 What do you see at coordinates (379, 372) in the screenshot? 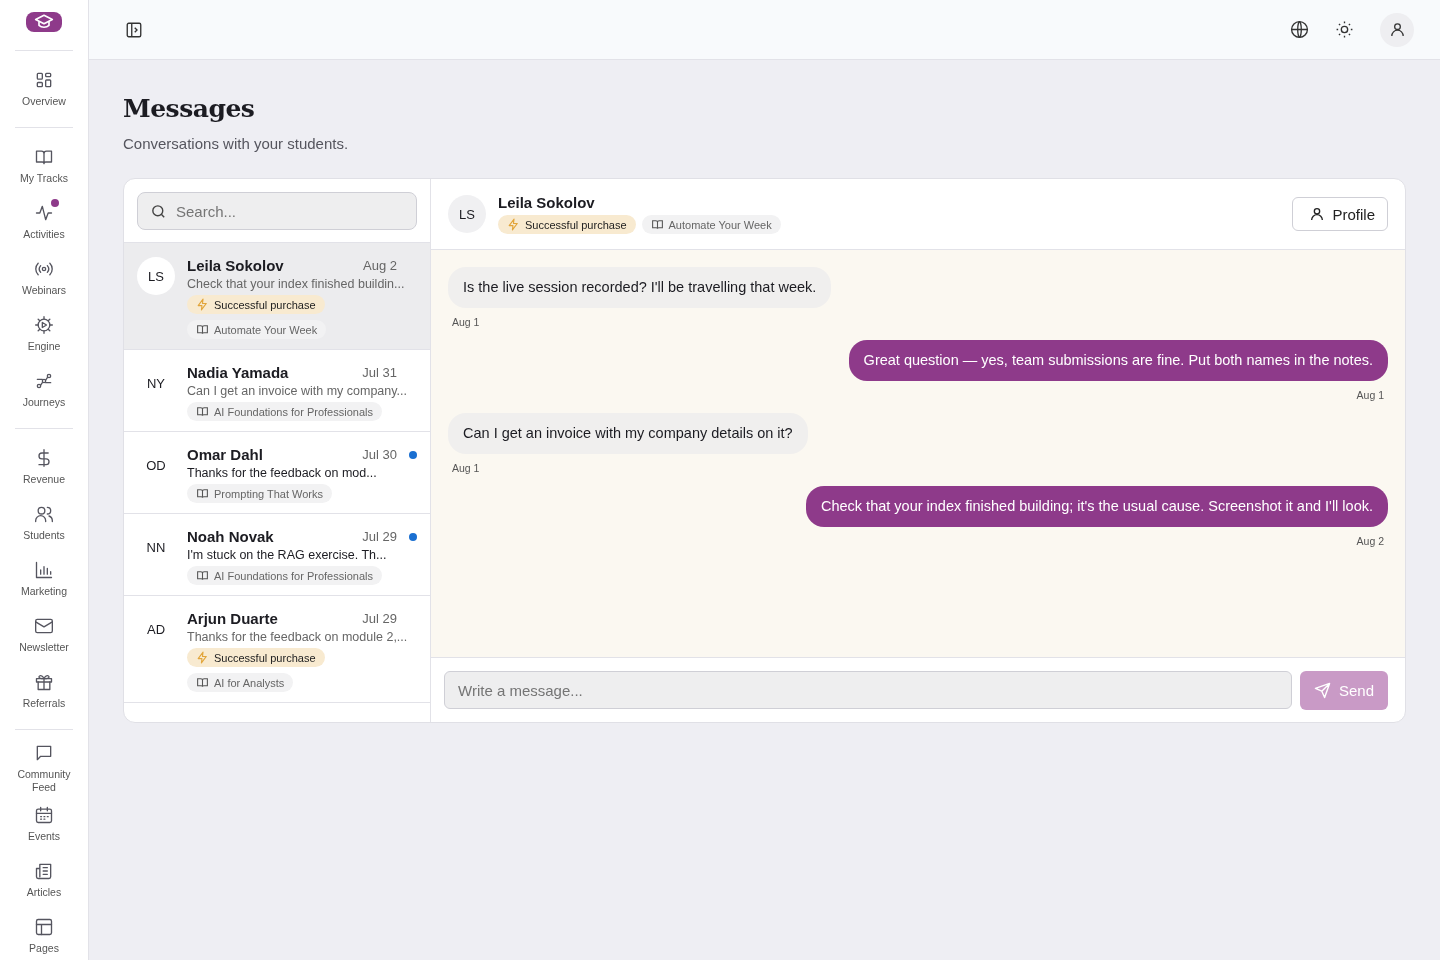
I see `conversation-date: Jul 31` at bounding box center [379, 372].